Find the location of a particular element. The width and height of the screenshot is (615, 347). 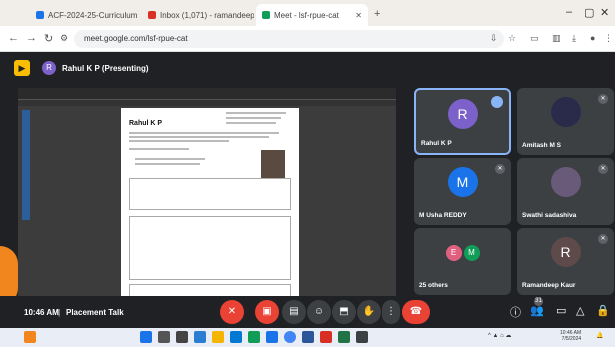

minimize-icon: – is located at coordinates (569, 12).